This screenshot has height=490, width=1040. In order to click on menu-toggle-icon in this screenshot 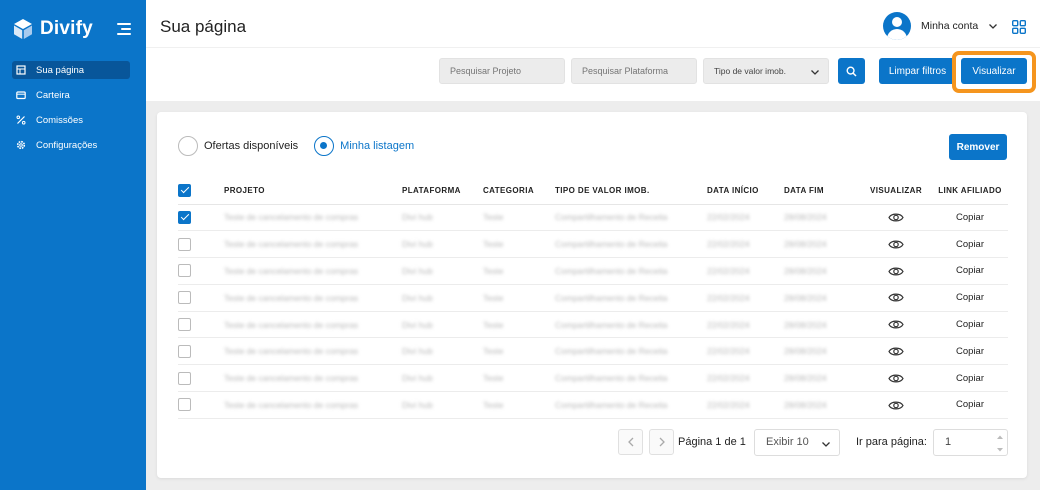, I will do `click(124, 29)`.